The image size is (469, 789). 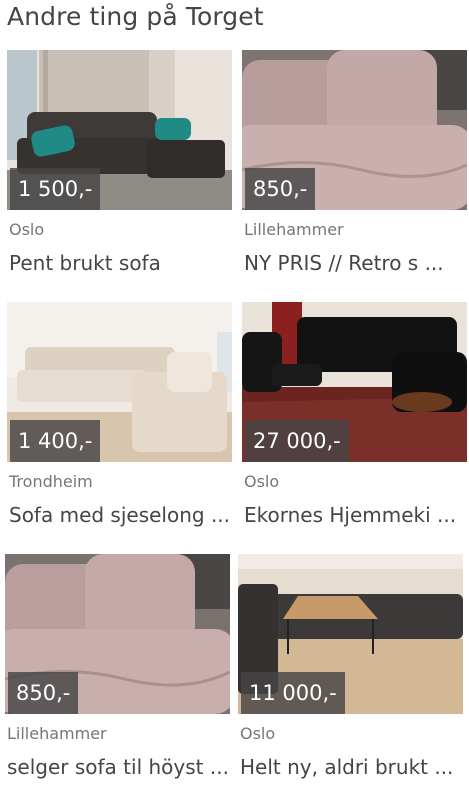 What do you see at coordinates (55, 441) in the screenshot?
I see `listing-price: 1 400,-` at bounding box center [55, 441].